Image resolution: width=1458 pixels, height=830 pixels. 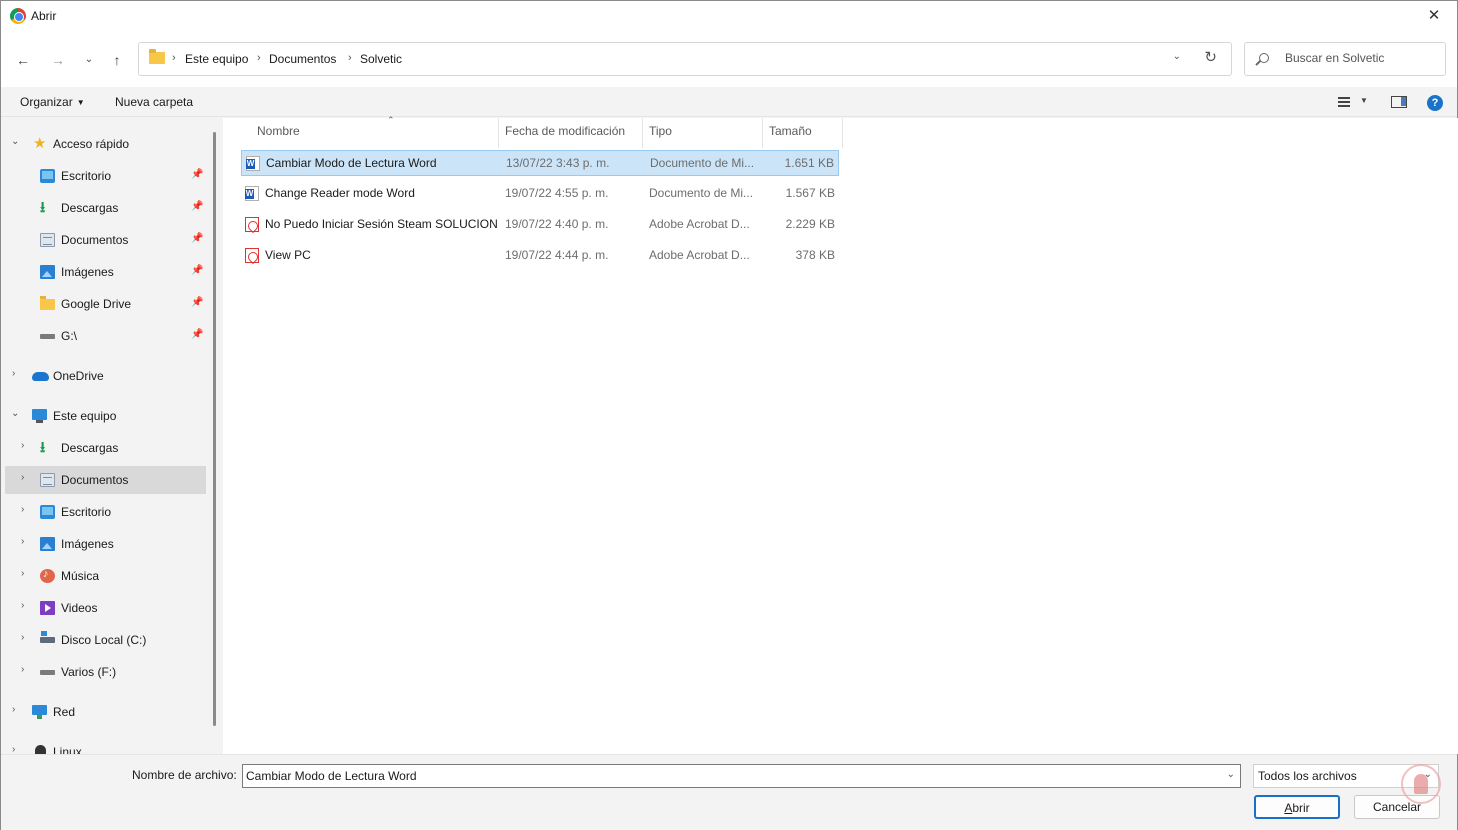 I want to click on file-name: Cambiar Modo de Lectura Word, so click(x=351, y=163).